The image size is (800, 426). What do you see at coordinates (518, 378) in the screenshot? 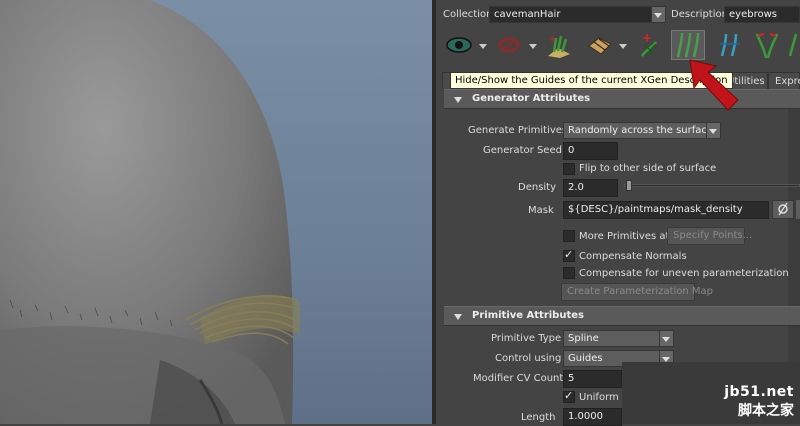
I see `modifier-cv-count-label: Modifier CV Count` at bounding box center [518, 378].